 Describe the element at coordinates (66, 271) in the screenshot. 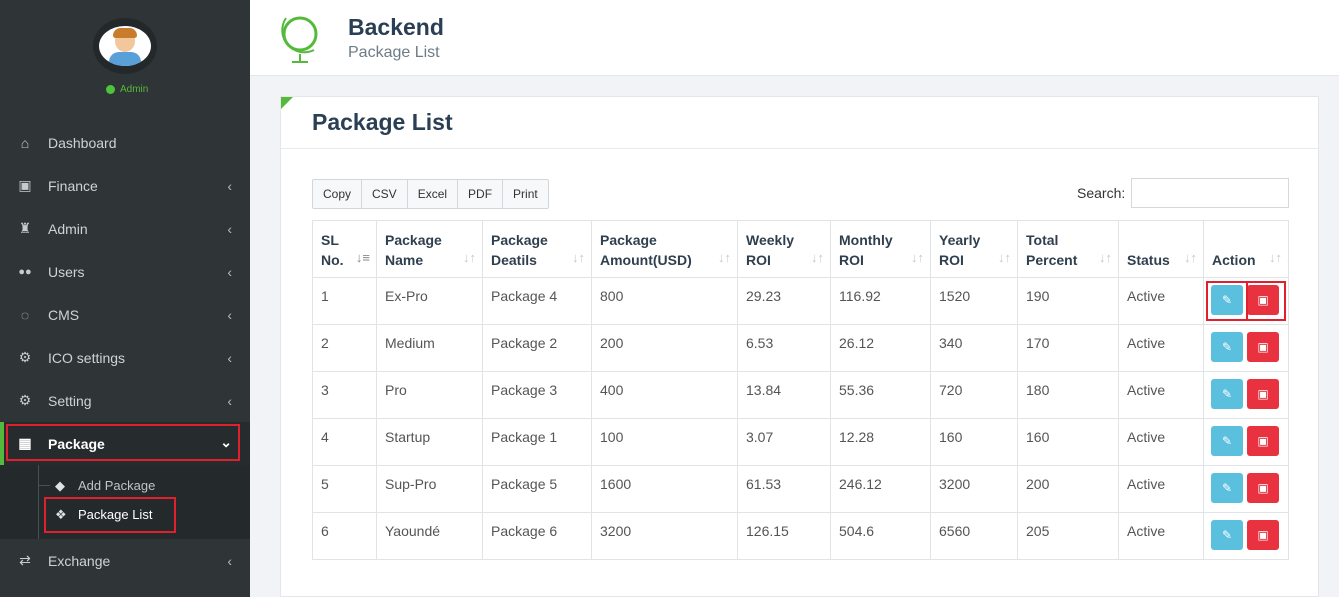

I see `sidebar-item-label: Users` at that location.